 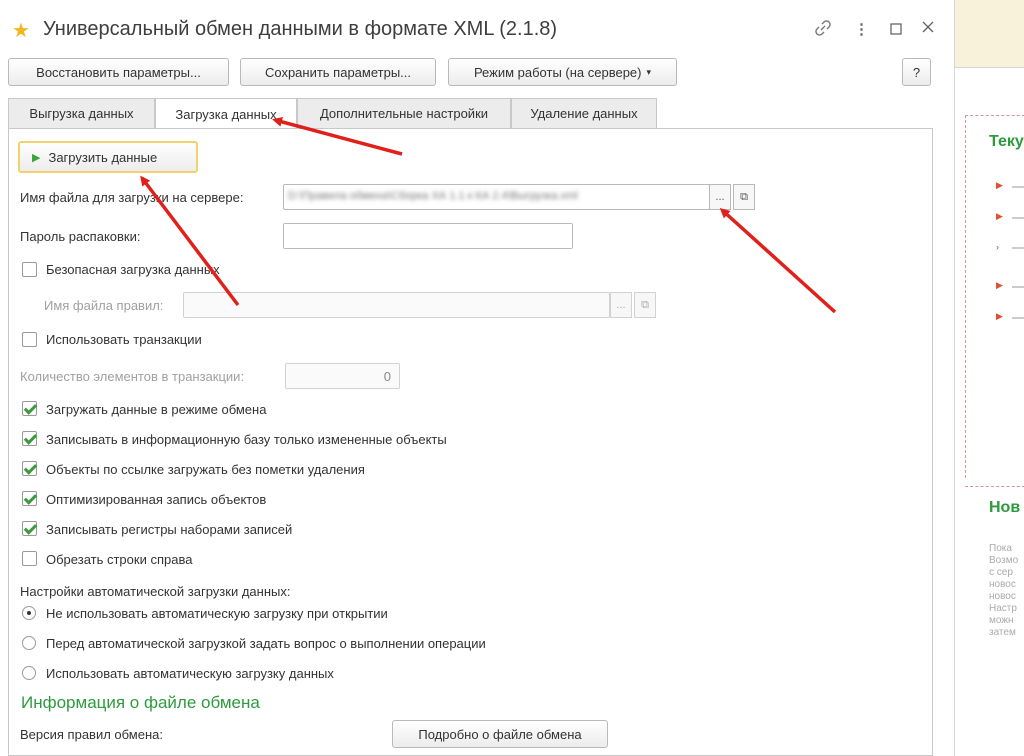 What do you see at coordinates (916, 72) in the screenshot?
I see `help-button: ?` at bounding box center [916, 72].